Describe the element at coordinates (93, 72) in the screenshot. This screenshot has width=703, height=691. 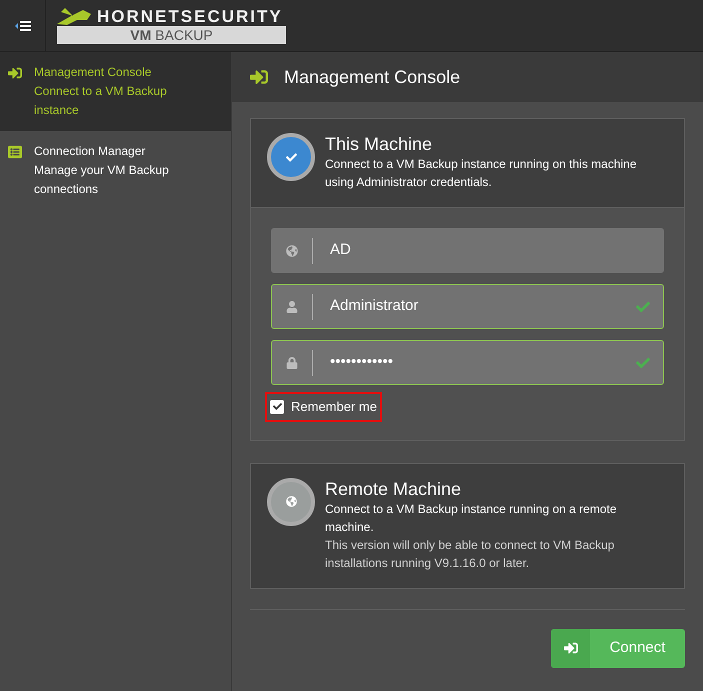
I see `item-title: Management Console` at that location.